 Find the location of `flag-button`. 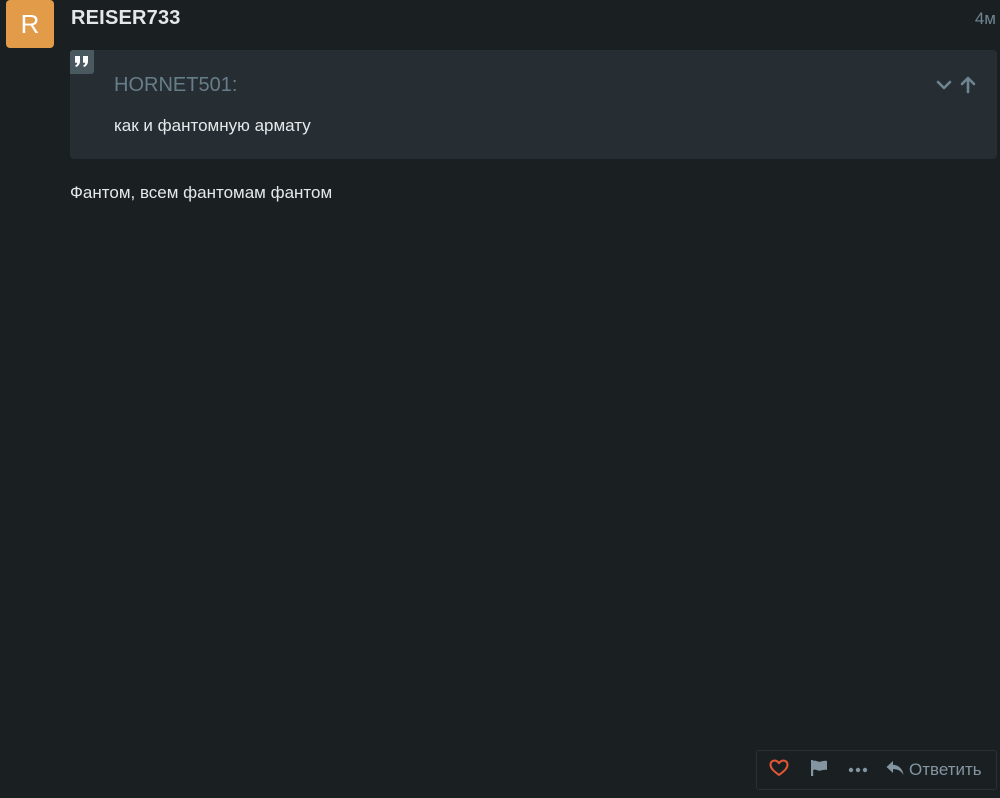

flag-button is located at coordinates (819, 770).